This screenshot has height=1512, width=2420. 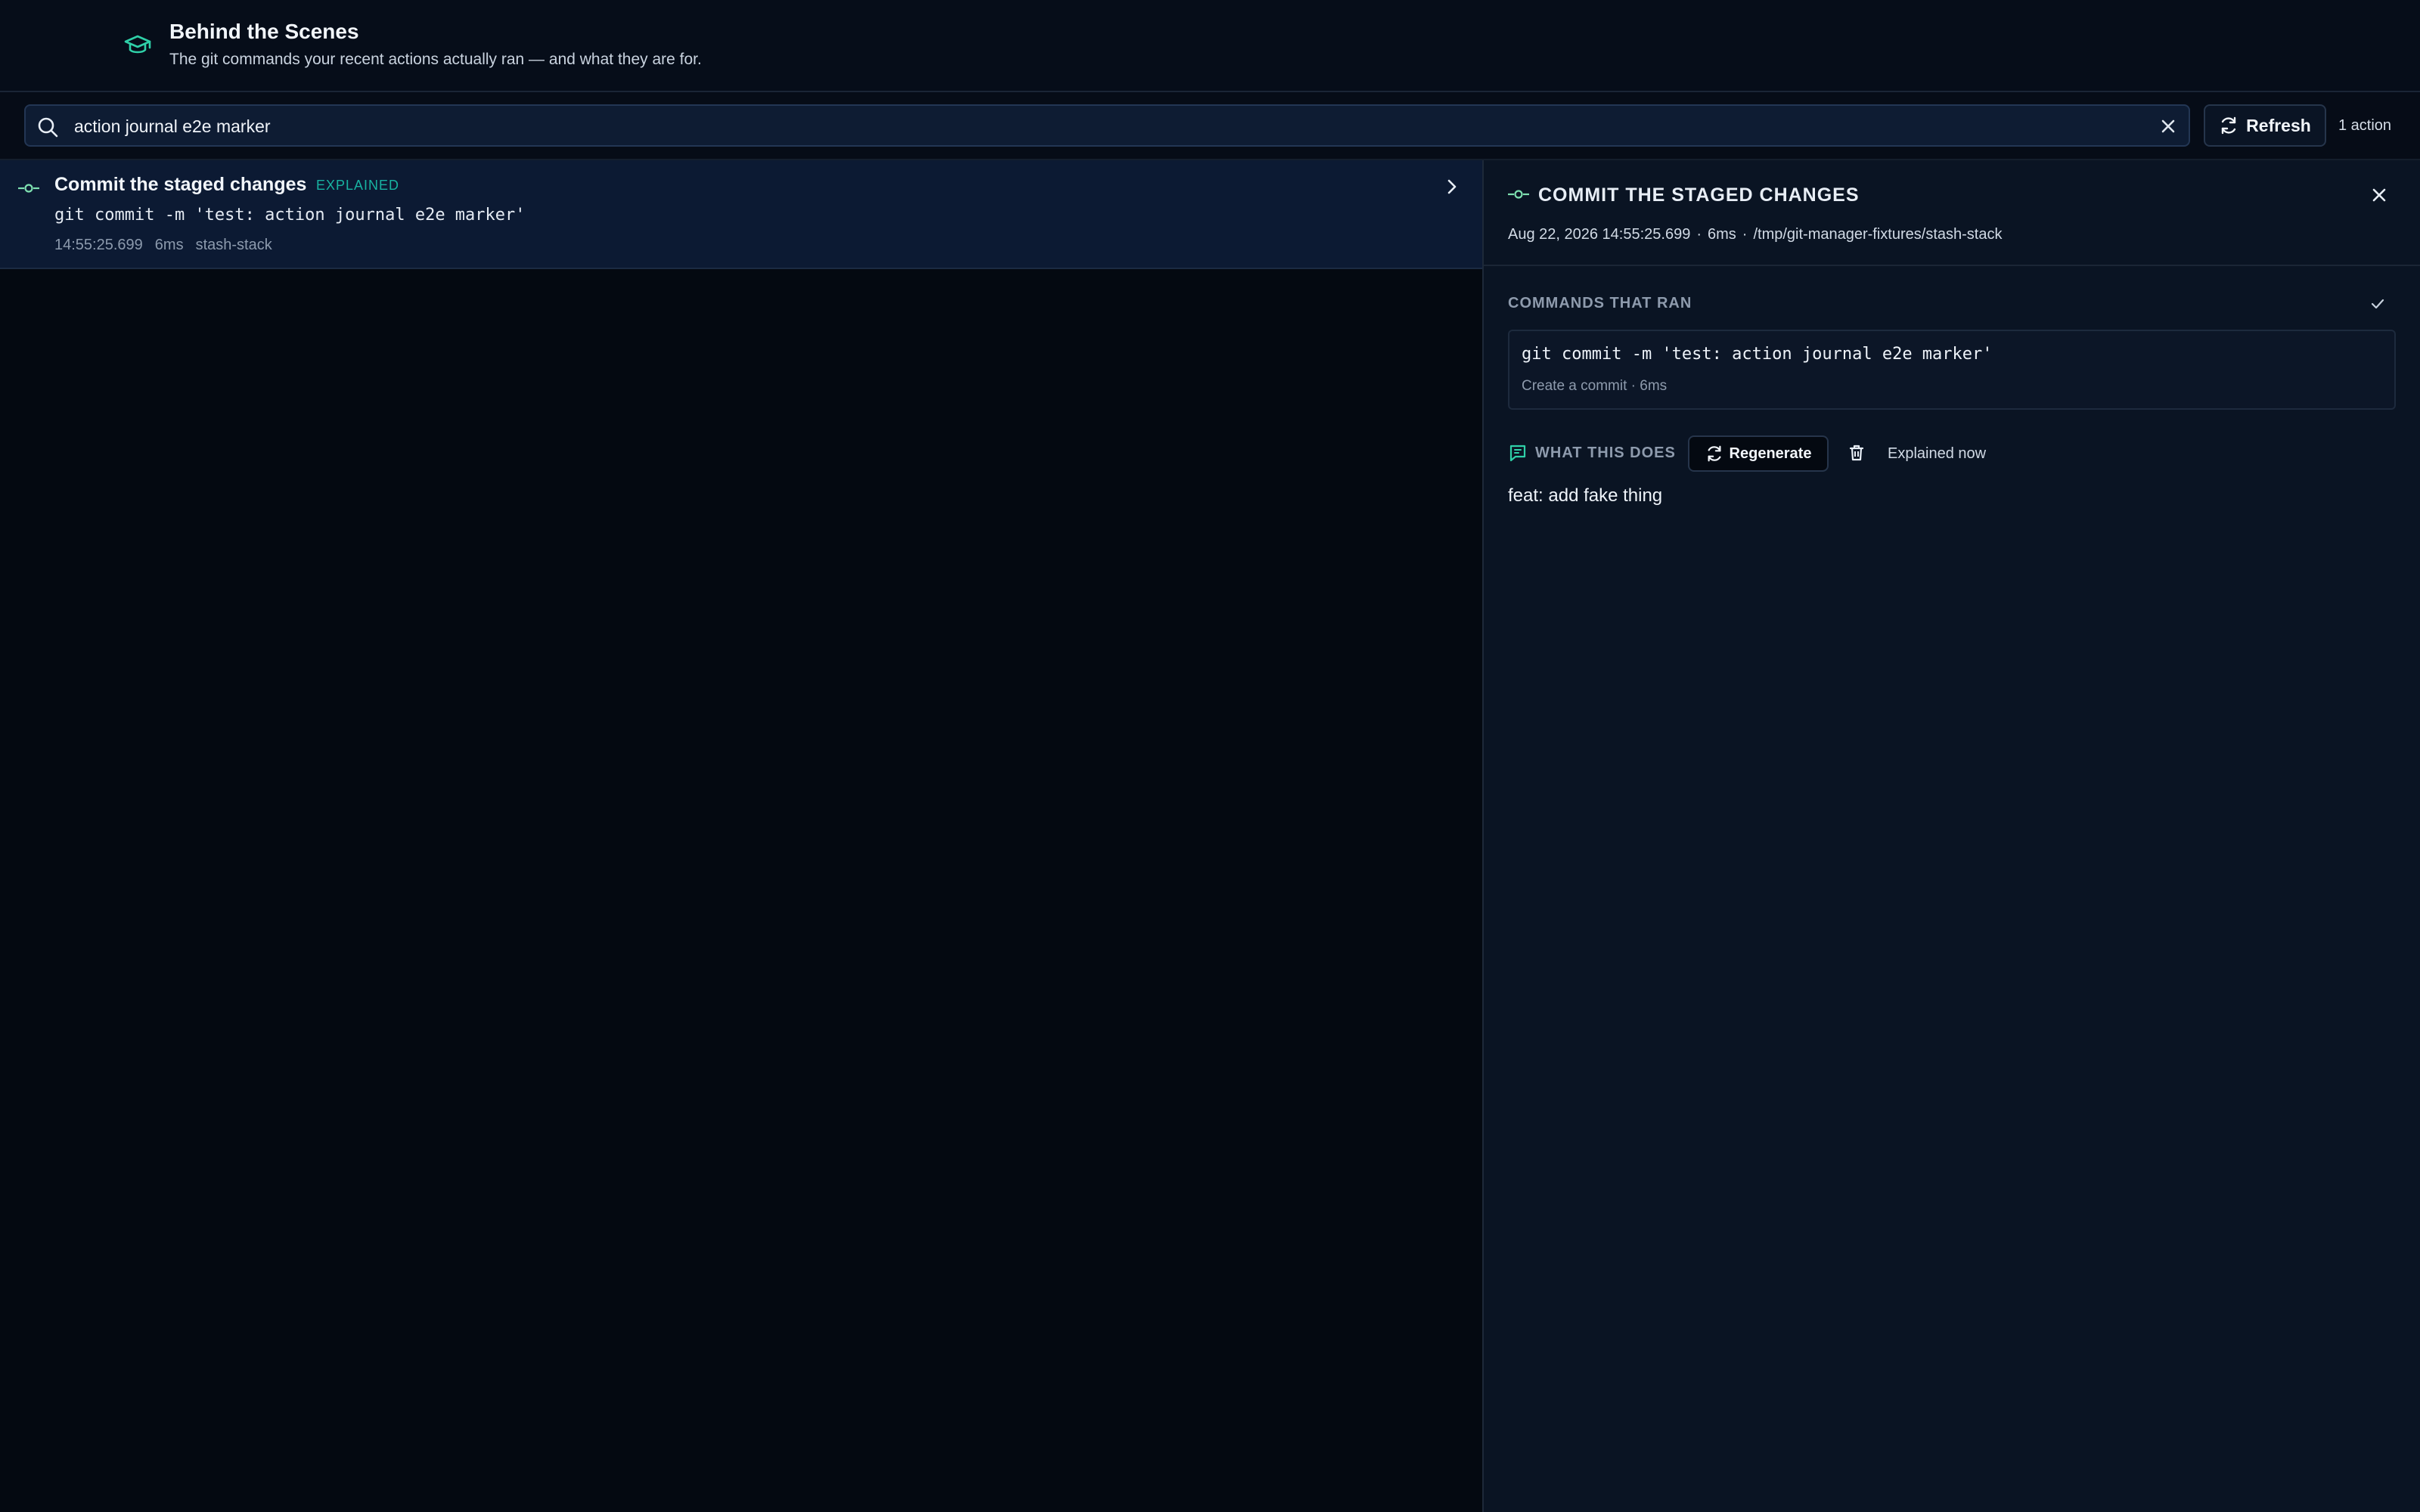 I want to click on explained-badge: EXPLAINED, so click(x=358, y=185).